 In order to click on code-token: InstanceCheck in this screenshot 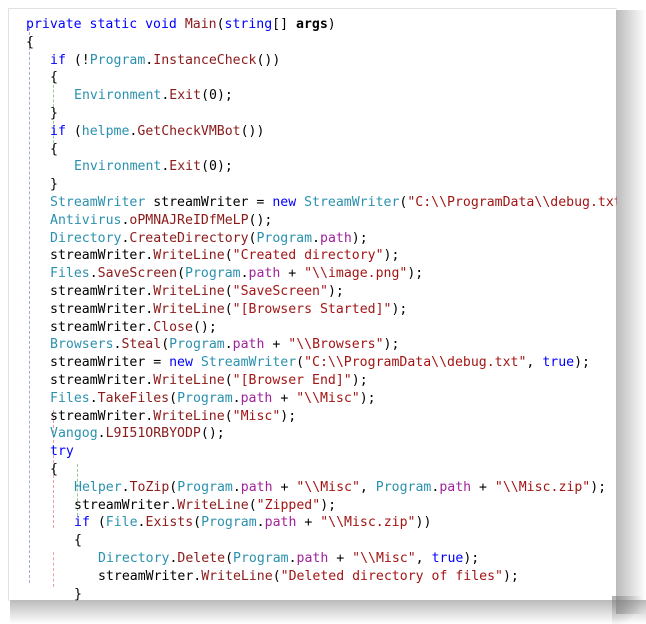, I will do `click(205, 60)`.